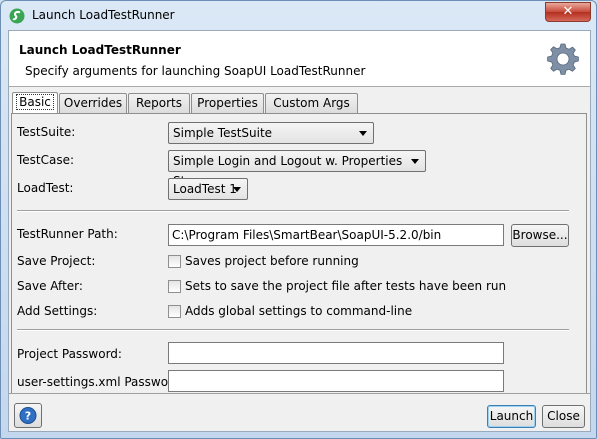 This screenshot has height=439, width=597. Describe the element at coordinates (227, 103) in the screenshot. I see `tab-properties: Properties` at that location.